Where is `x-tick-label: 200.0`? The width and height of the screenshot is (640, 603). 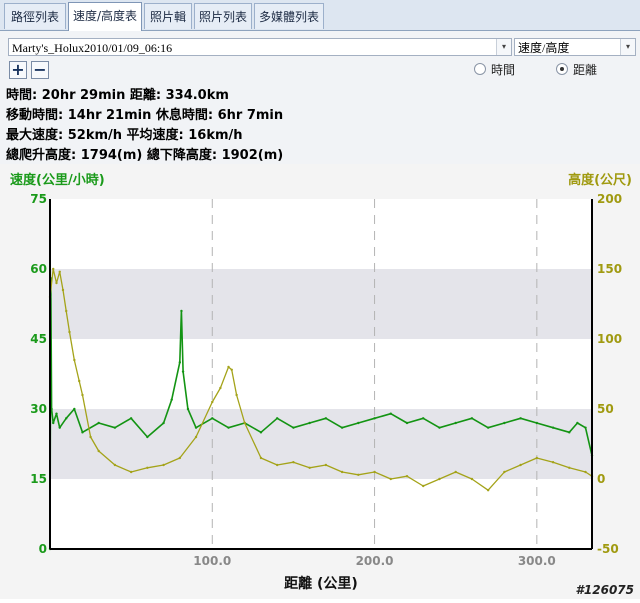
x-tick-label: 200.0 is located at coordinates (375, 561).